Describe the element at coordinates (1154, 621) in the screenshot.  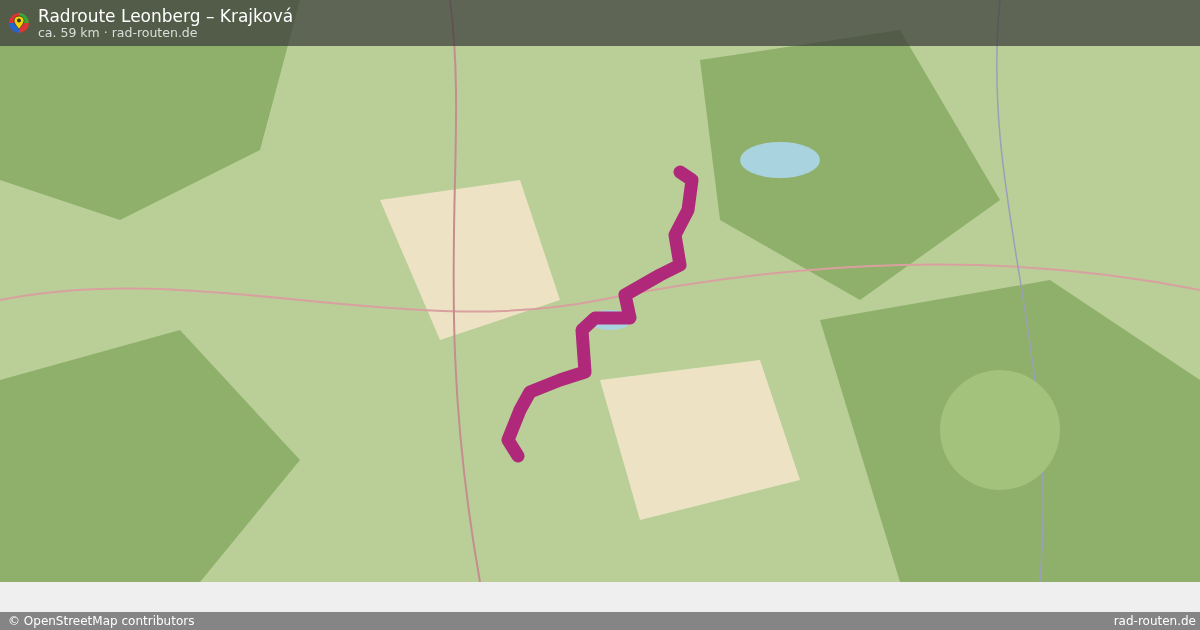
I see `site-name: rad-routen.de` at that location.